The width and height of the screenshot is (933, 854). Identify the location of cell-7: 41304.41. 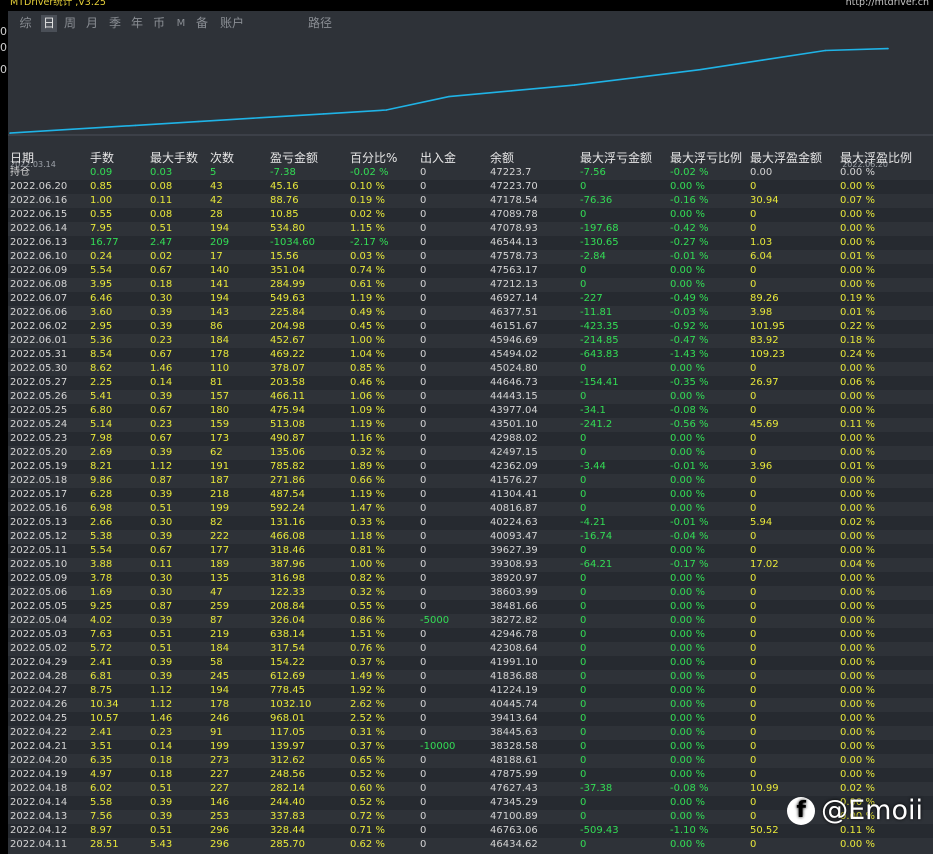
(514, 494).